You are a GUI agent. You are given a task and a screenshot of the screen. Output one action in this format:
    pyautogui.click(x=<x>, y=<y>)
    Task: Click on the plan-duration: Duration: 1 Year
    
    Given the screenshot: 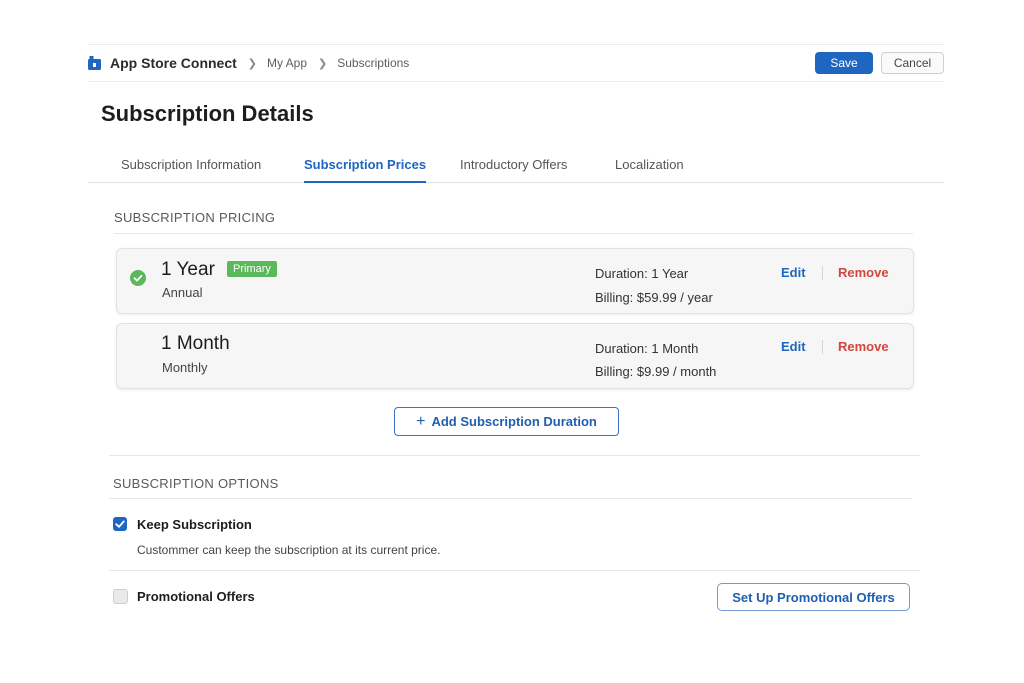 What is the action you would take?
    pyautogui.click(x=642, y=273)
    